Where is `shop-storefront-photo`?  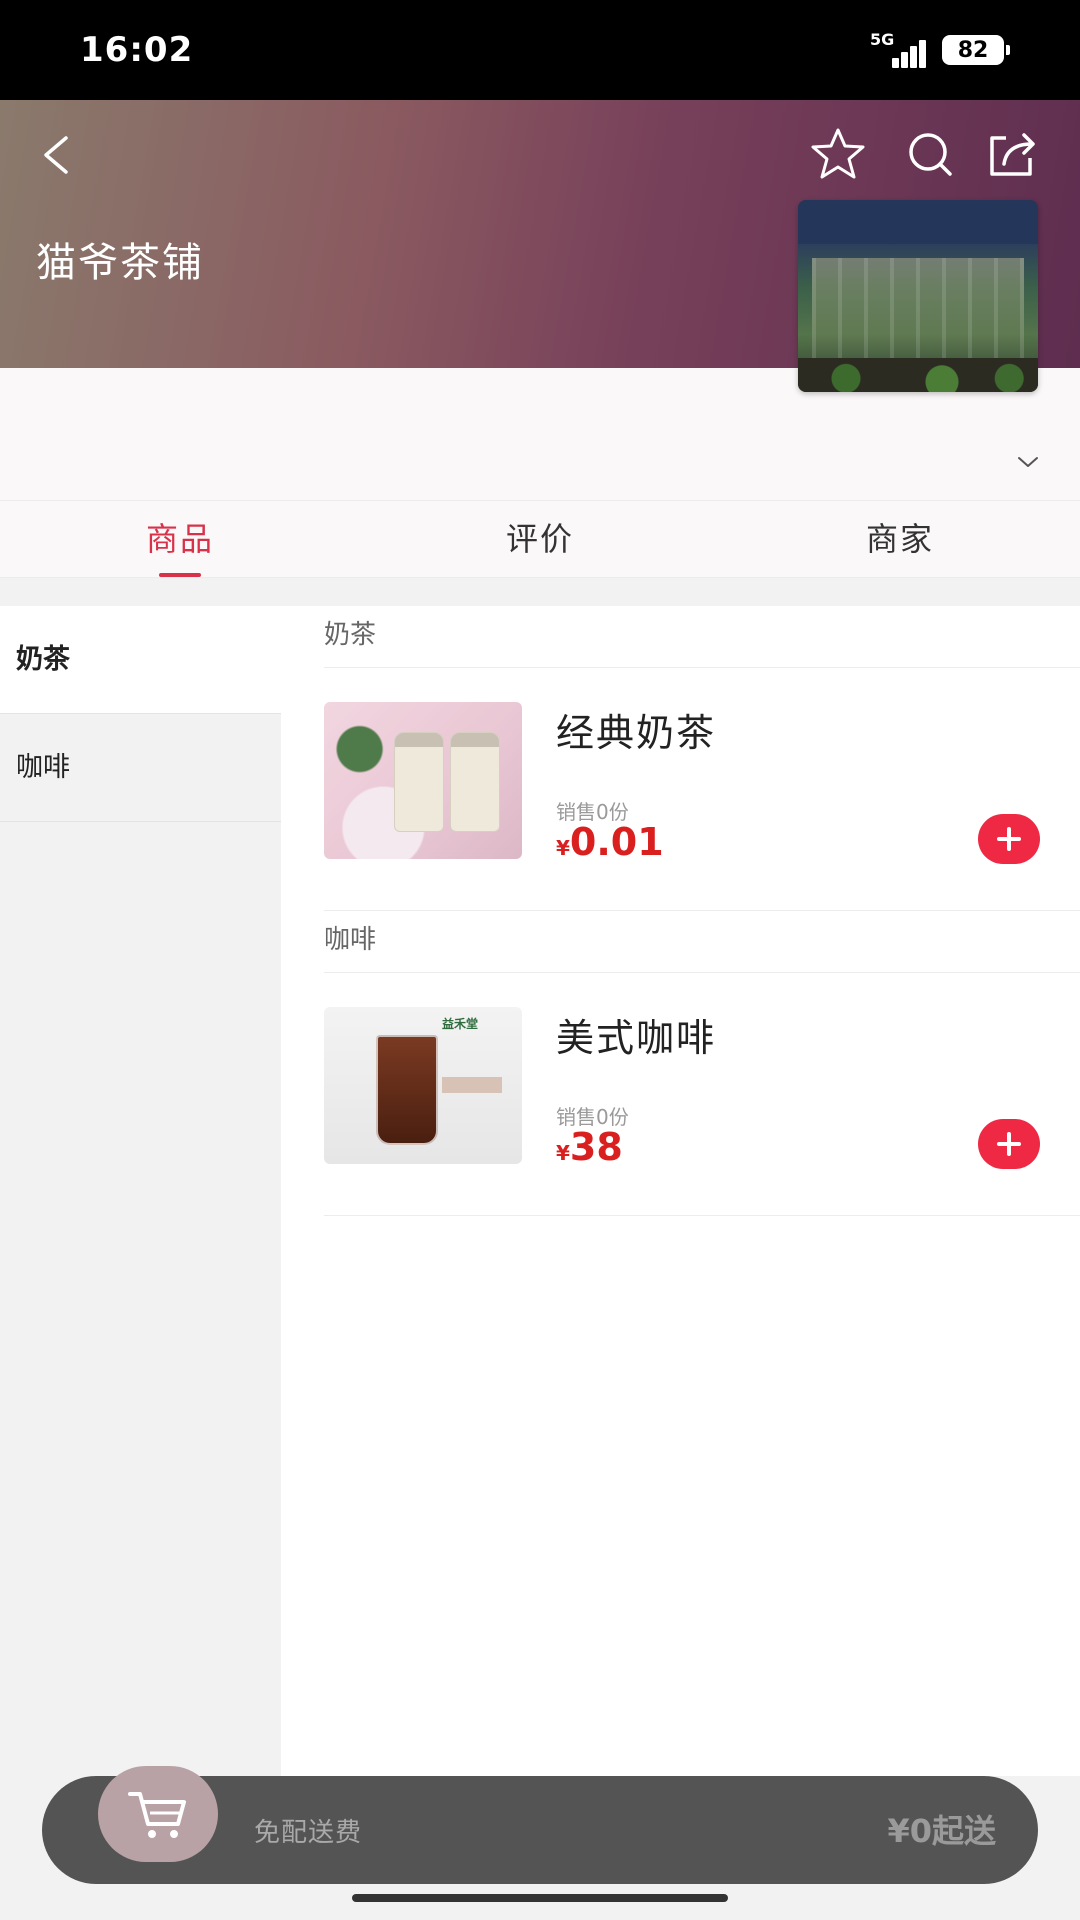 shop-storefront-photo is located at coordinates (918, 296).